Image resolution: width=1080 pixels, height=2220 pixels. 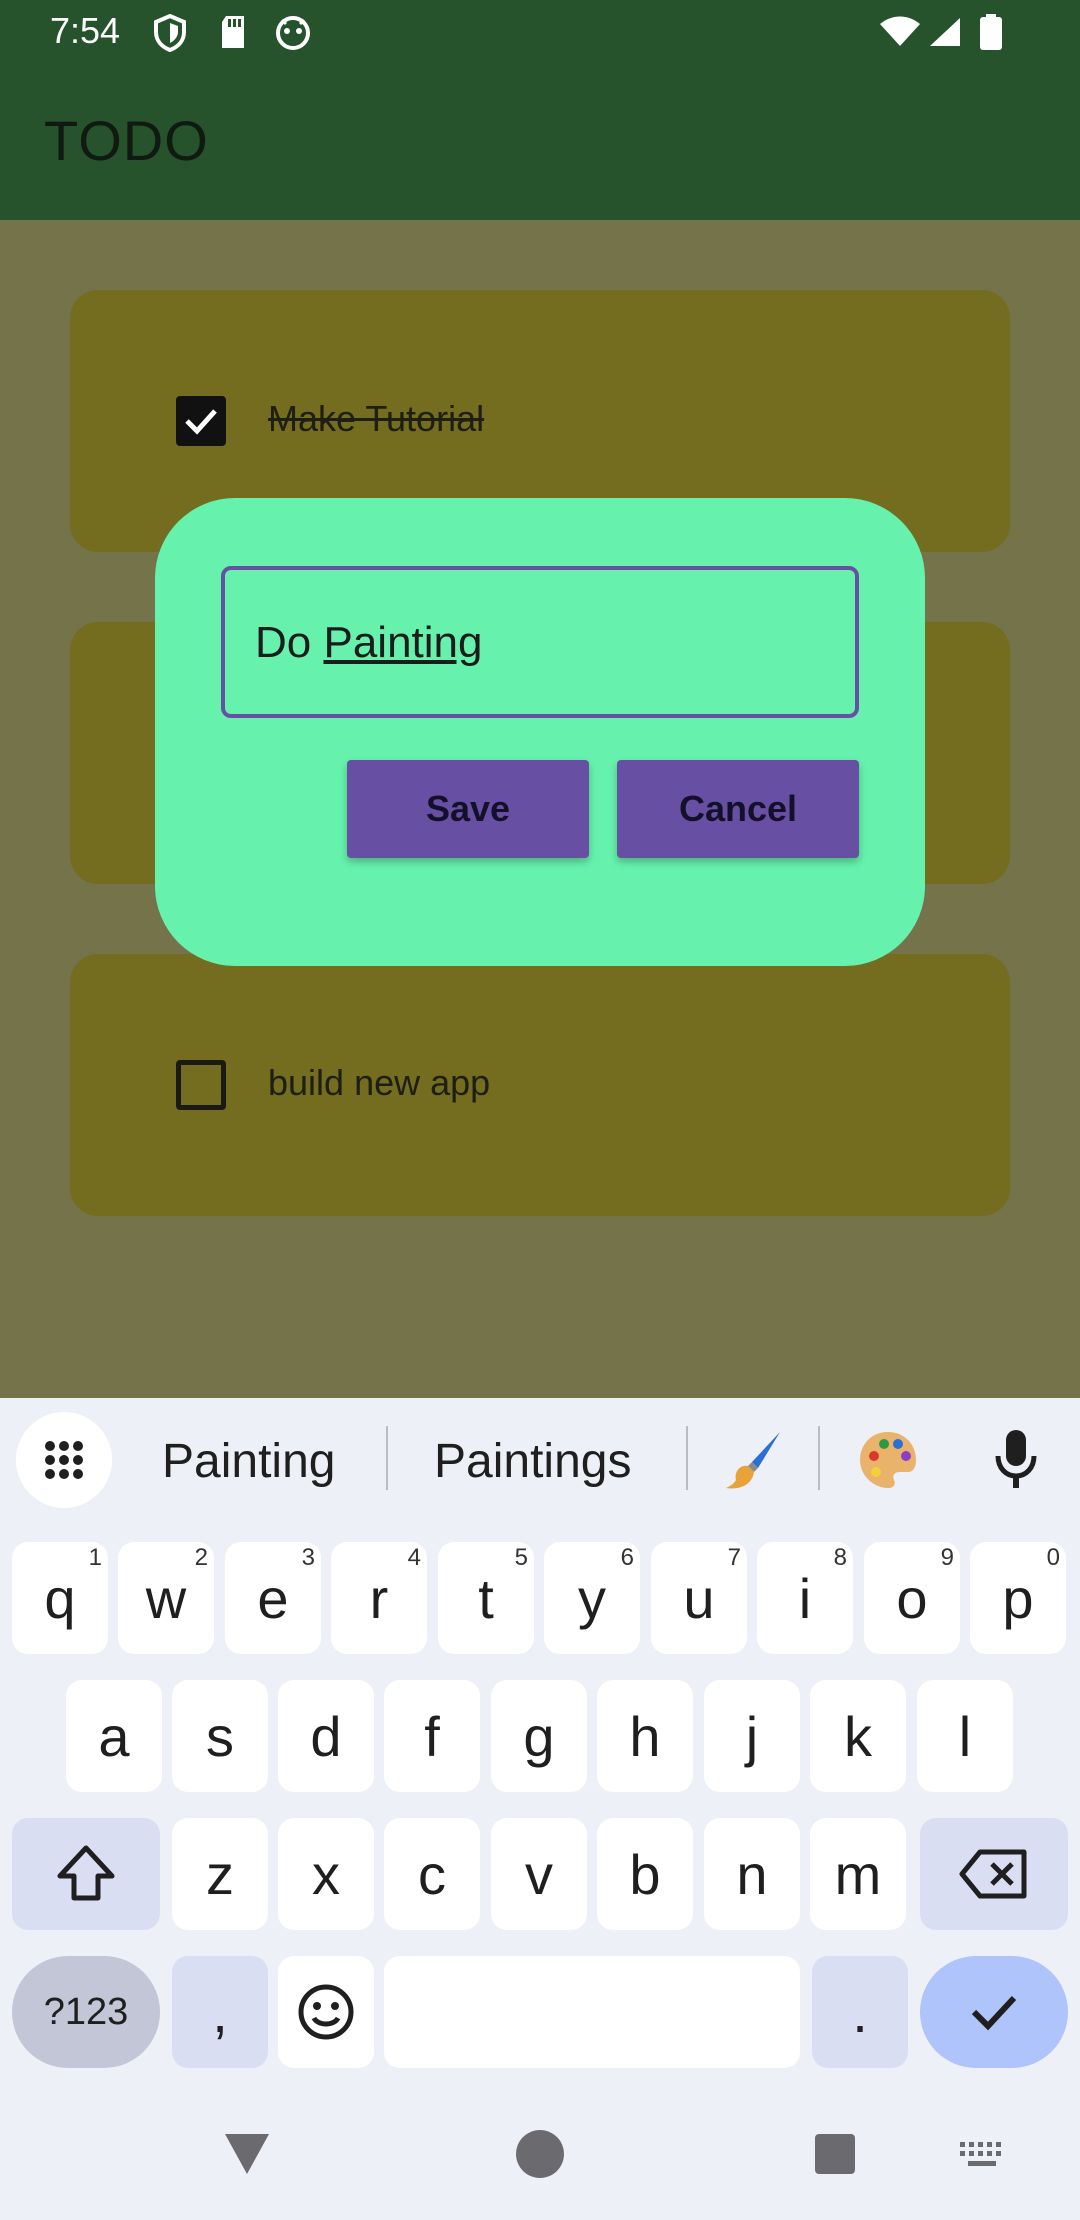 What do you see at coordinates (170, 33) in the screenshot?
I see `shield-icon` at bounding box center [170, 33].